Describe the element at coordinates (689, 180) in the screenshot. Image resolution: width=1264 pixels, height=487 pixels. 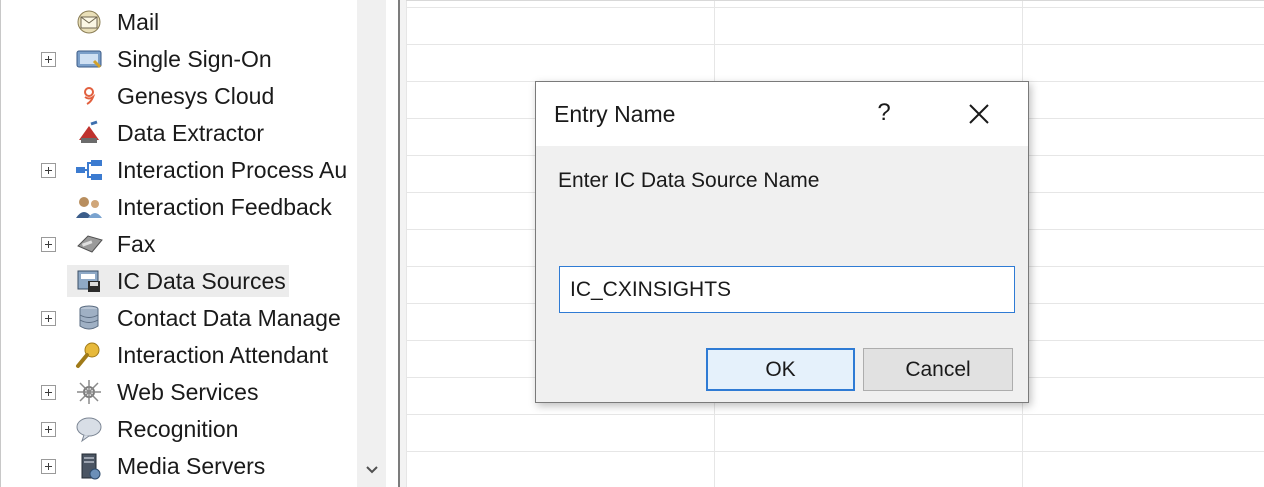
I see `prompt-label: Enter IC Data Source Name` at that location.